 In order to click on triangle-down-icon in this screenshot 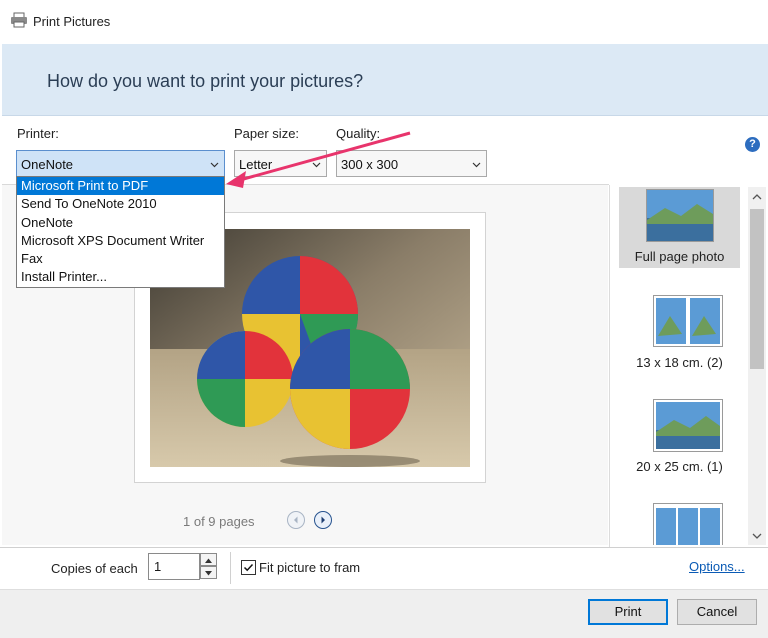, I will do `click(208, 573)`.